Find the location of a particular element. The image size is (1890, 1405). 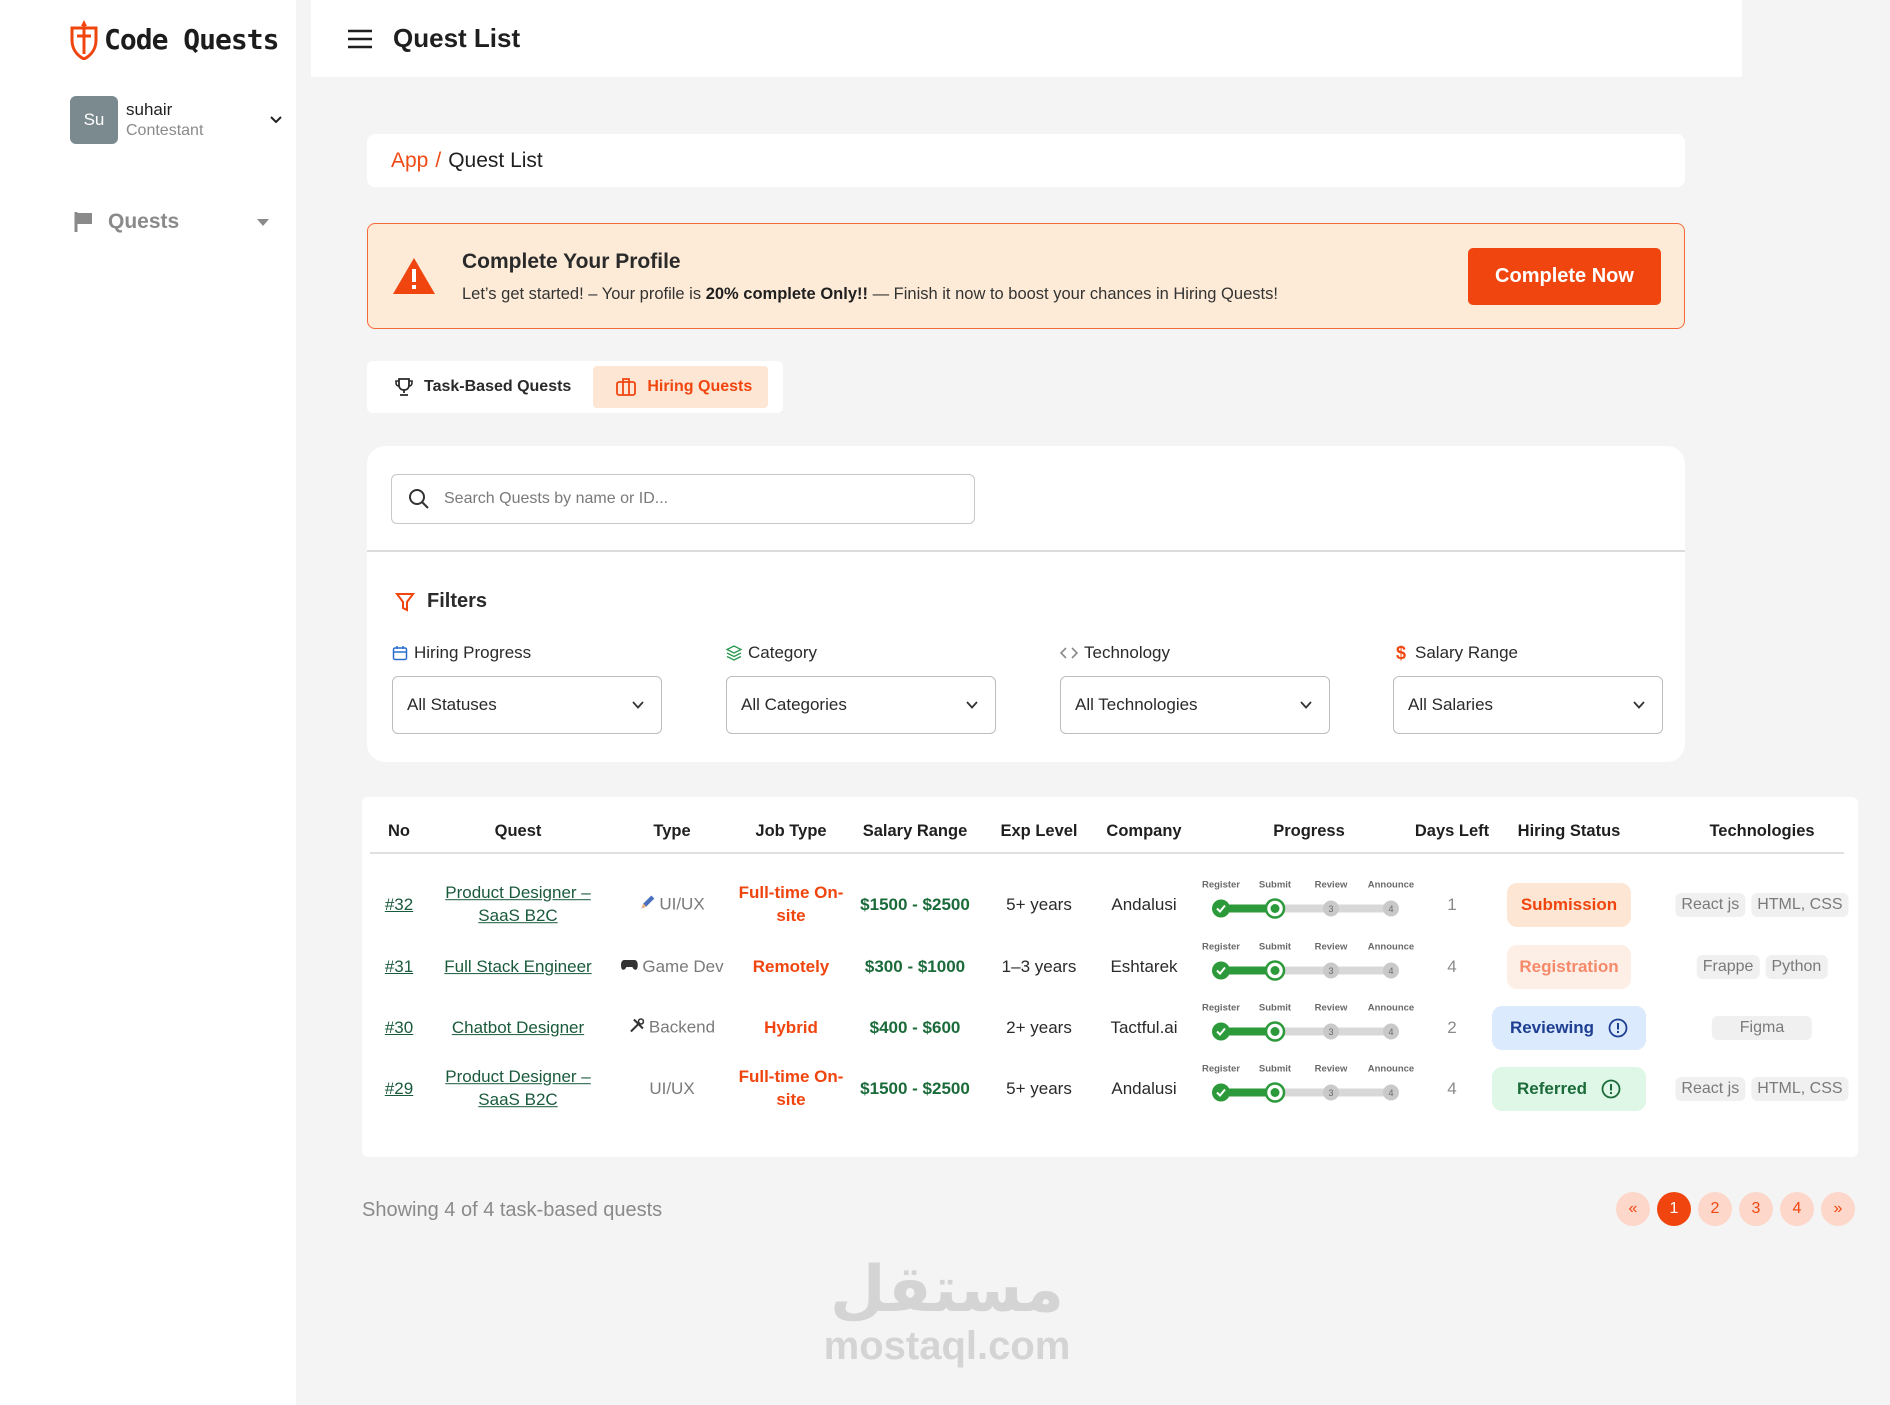

quest-name-link: Full Stack Engineer is located at coordinates (518, 967).